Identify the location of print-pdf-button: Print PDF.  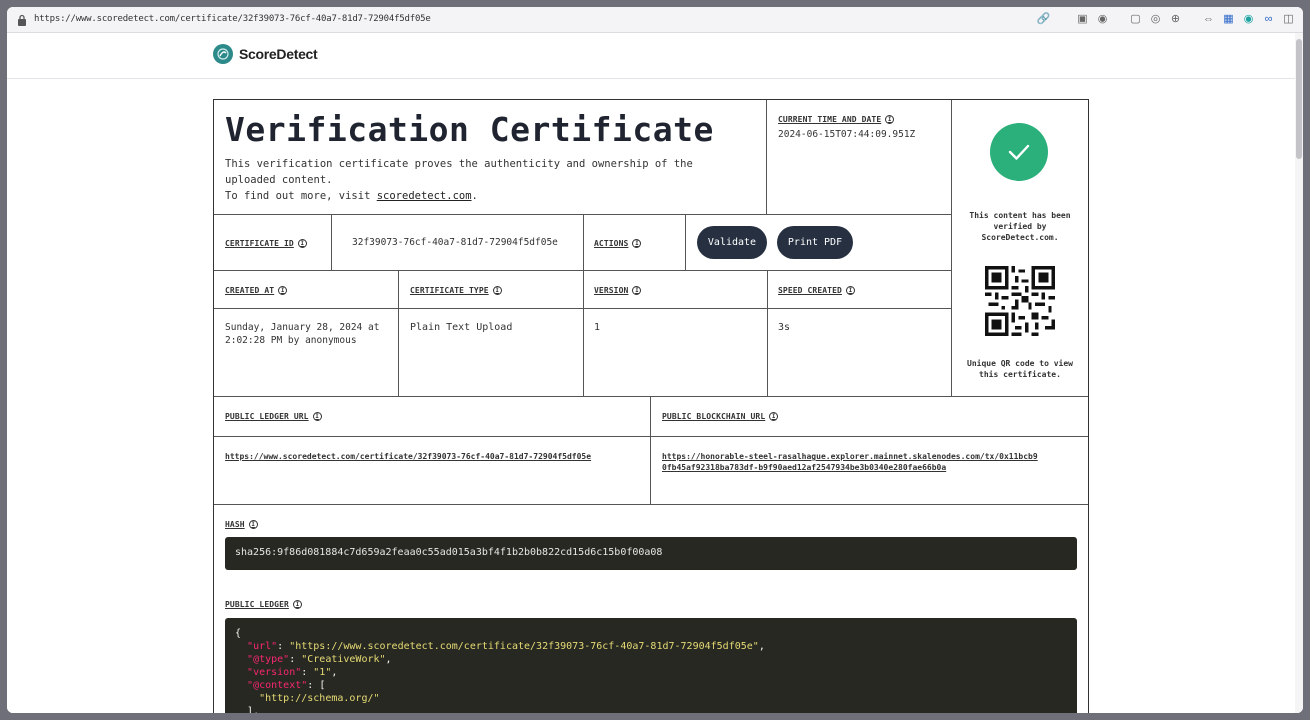
(815, 242).